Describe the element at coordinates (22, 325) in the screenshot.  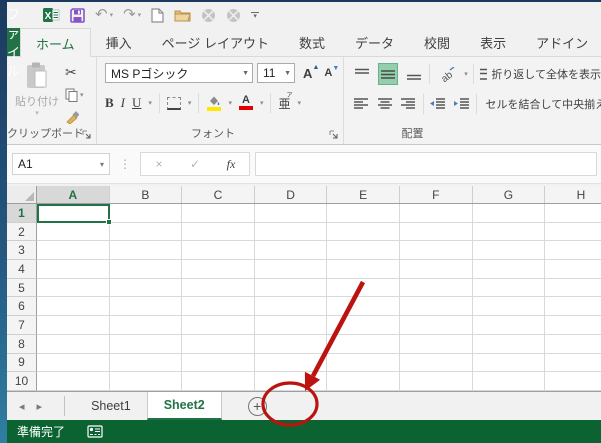
I see `row-header: 7` at that location.